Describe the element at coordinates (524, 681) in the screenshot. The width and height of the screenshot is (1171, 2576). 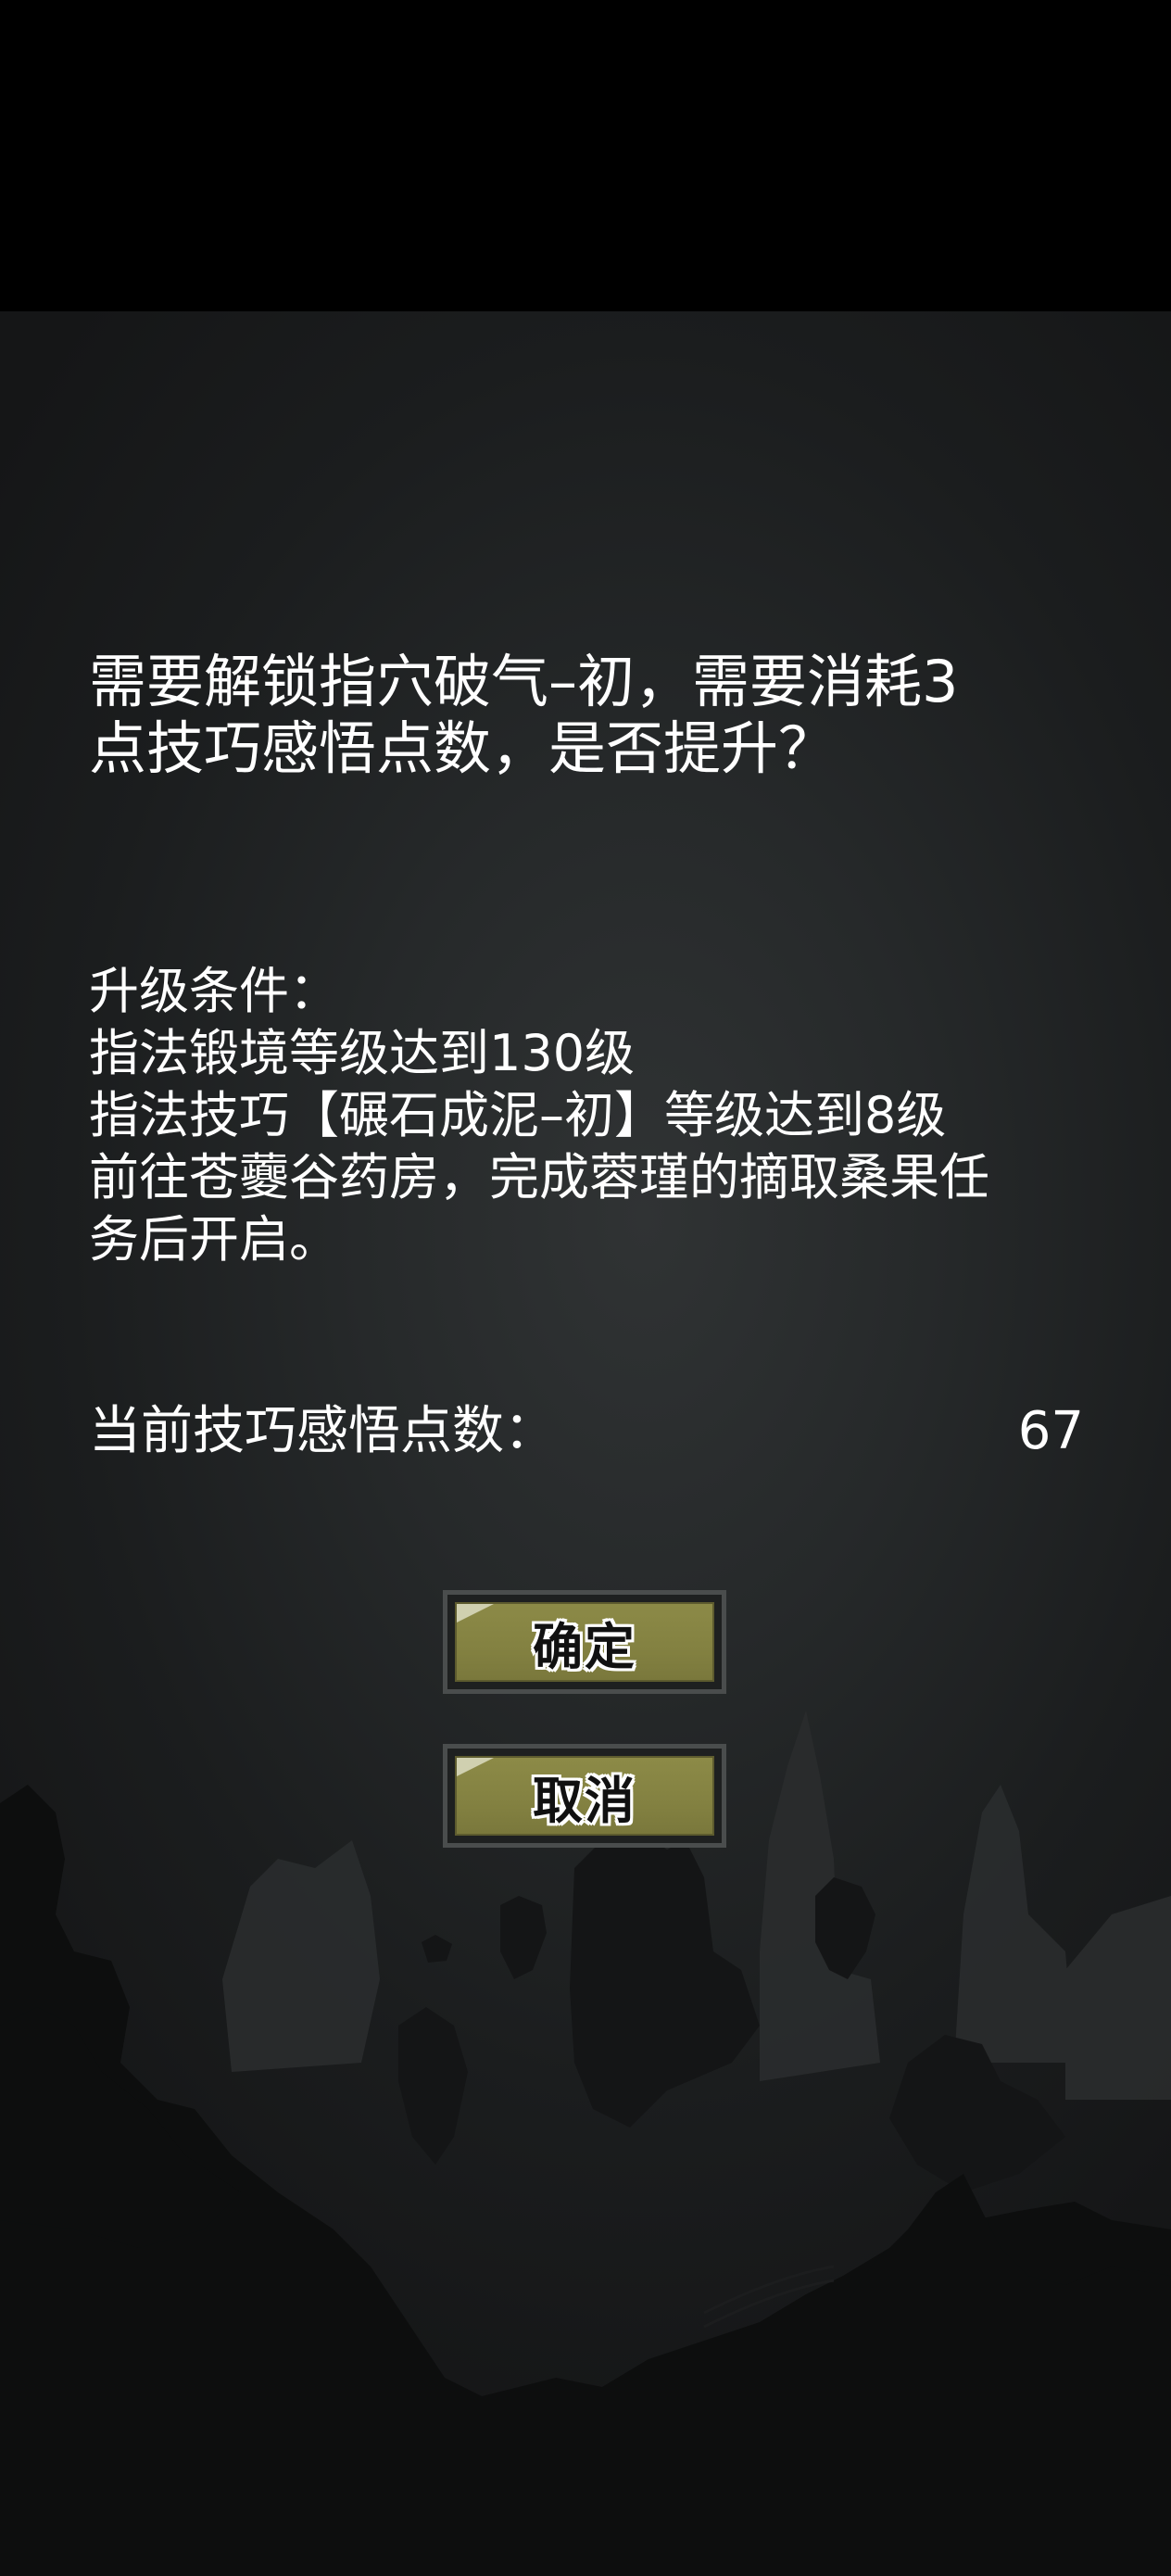
I see `prompt-line-1: 需要解锁指穴破气–初，需要消耗3` at that location.